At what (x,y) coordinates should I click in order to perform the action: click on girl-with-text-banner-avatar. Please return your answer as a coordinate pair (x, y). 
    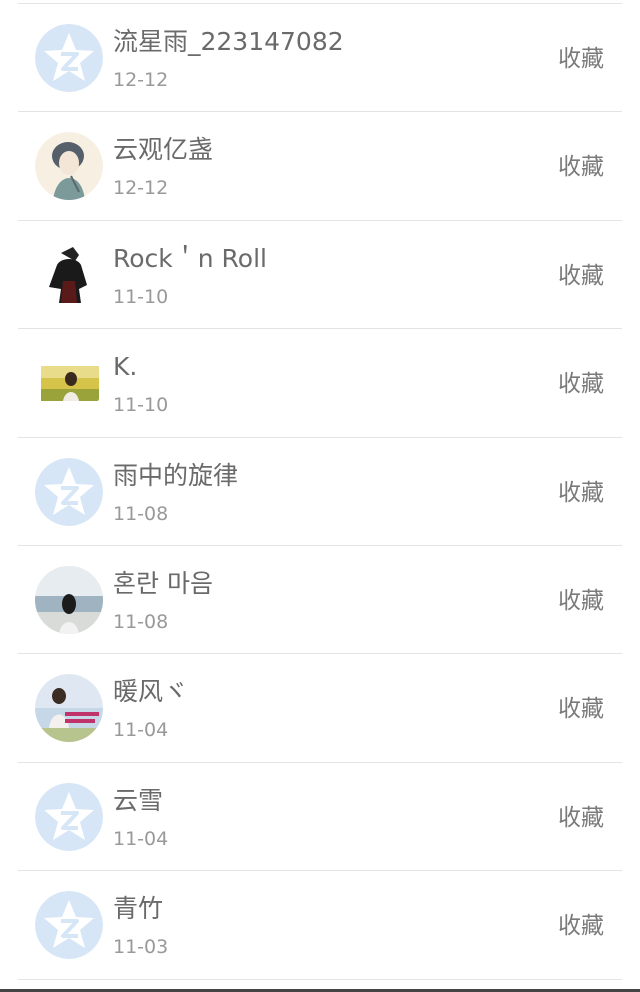
    Looking at the image, I should click on (69, 708).